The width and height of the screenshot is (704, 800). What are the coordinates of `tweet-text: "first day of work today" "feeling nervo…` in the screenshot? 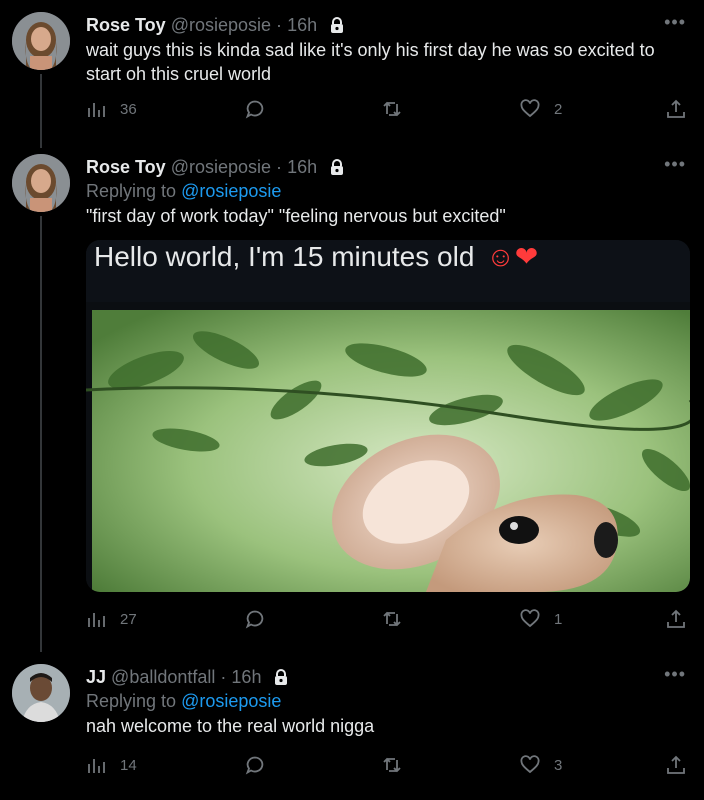 It's located at (296, 216).